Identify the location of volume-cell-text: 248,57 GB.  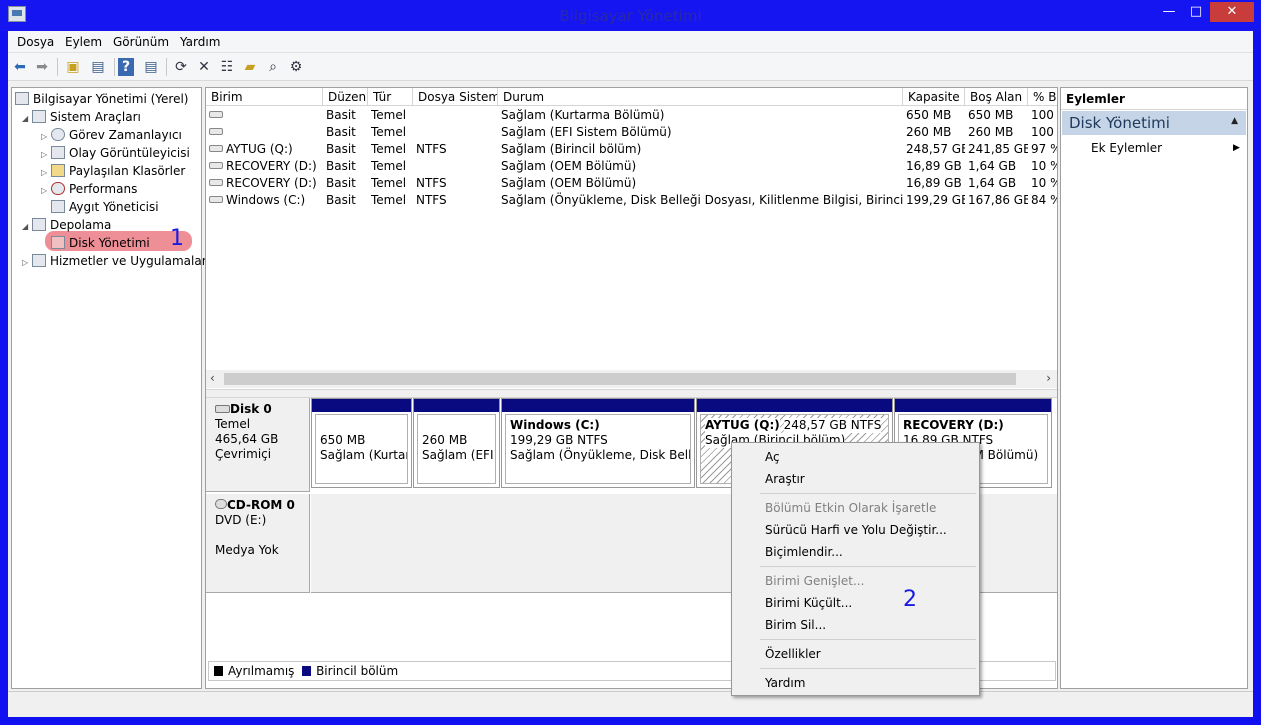
(935, 149).